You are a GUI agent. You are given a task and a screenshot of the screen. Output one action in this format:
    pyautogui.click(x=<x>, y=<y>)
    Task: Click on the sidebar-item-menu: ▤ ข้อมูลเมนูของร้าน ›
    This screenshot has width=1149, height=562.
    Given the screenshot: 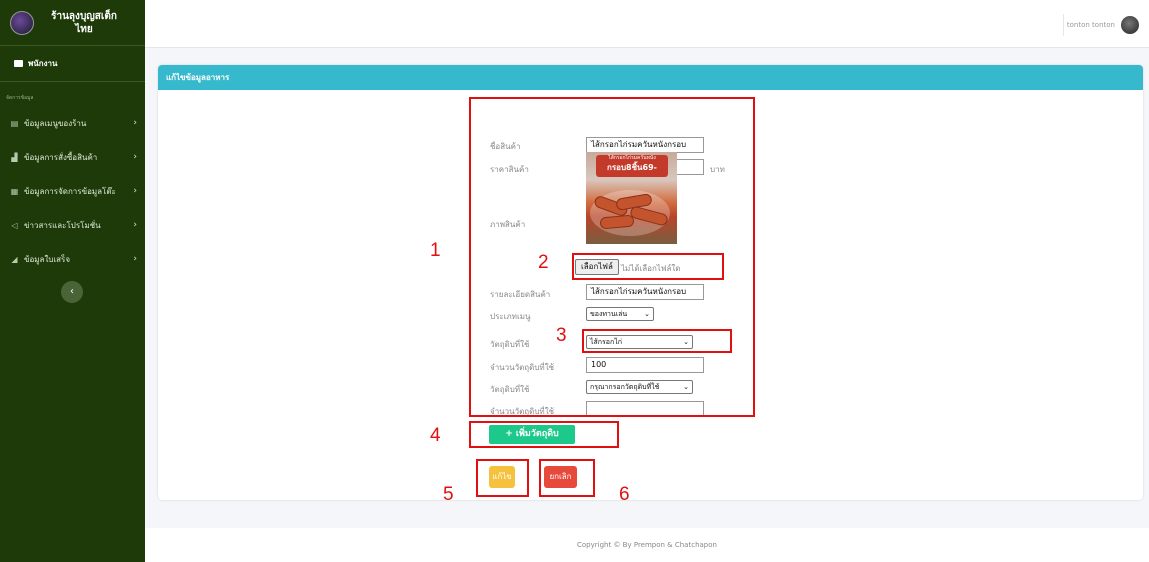 What is the action you would take?
    pyautogui.click(x=72, y=123)
    